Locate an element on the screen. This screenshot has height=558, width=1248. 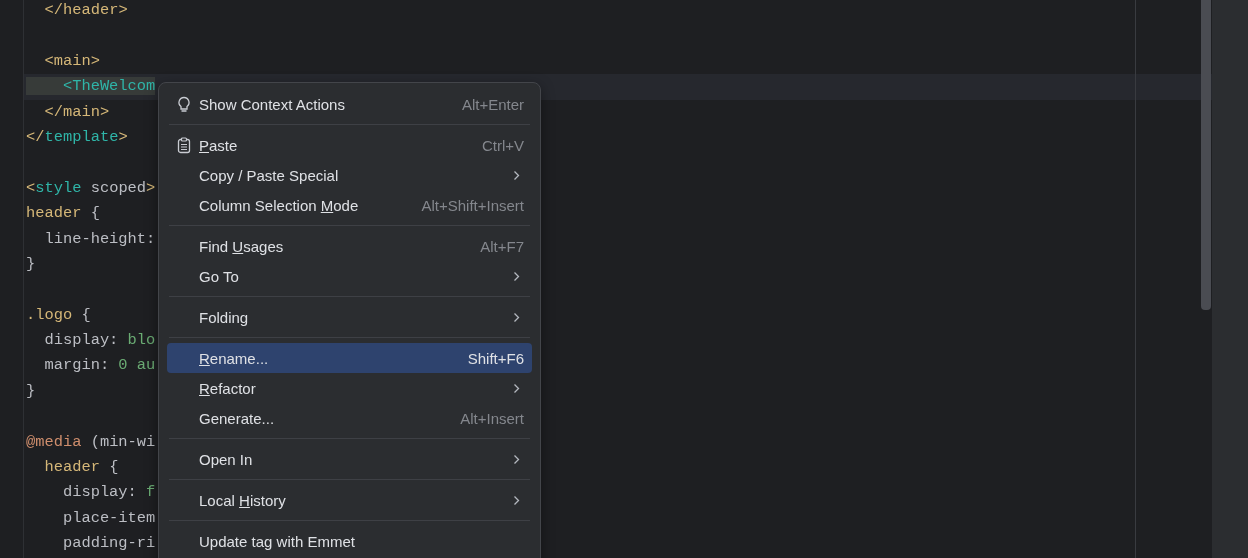
menu-item: Local History is located at coordinates (349, 500).